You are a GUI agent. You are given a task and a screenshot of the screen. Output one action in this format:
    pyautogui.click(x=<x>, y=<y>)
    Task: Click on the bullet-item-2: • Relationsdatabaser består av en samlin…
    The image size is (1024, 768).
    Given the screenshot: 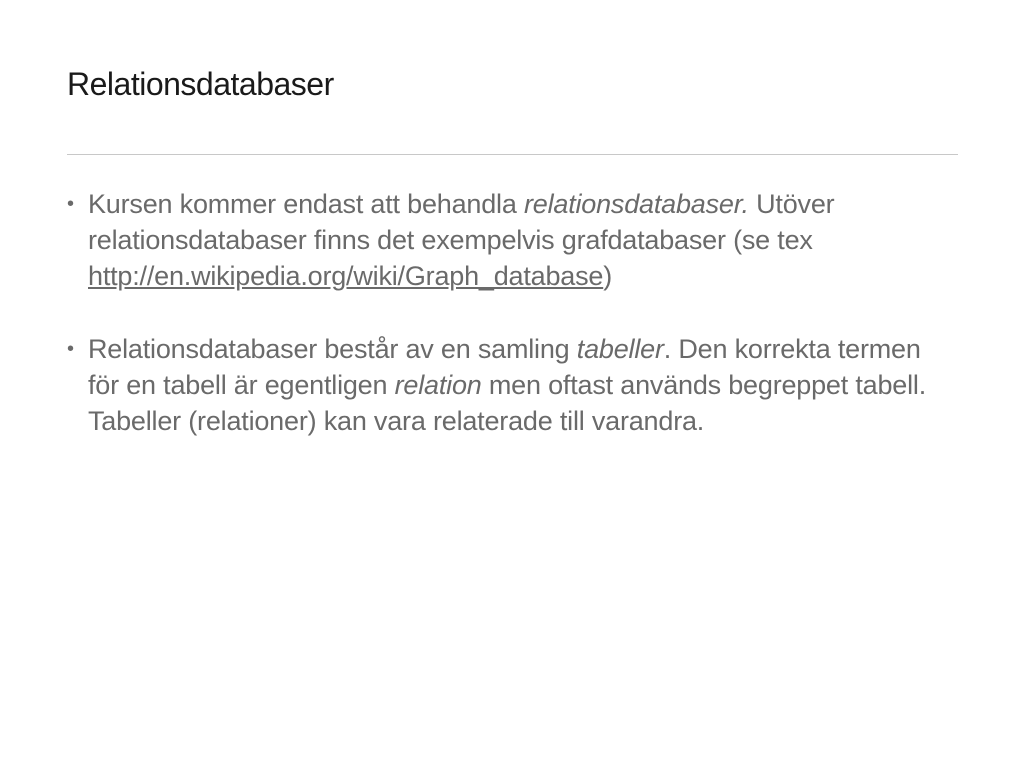 What is the action you would take?
    pyautogui.click(x=507, y=385)
    